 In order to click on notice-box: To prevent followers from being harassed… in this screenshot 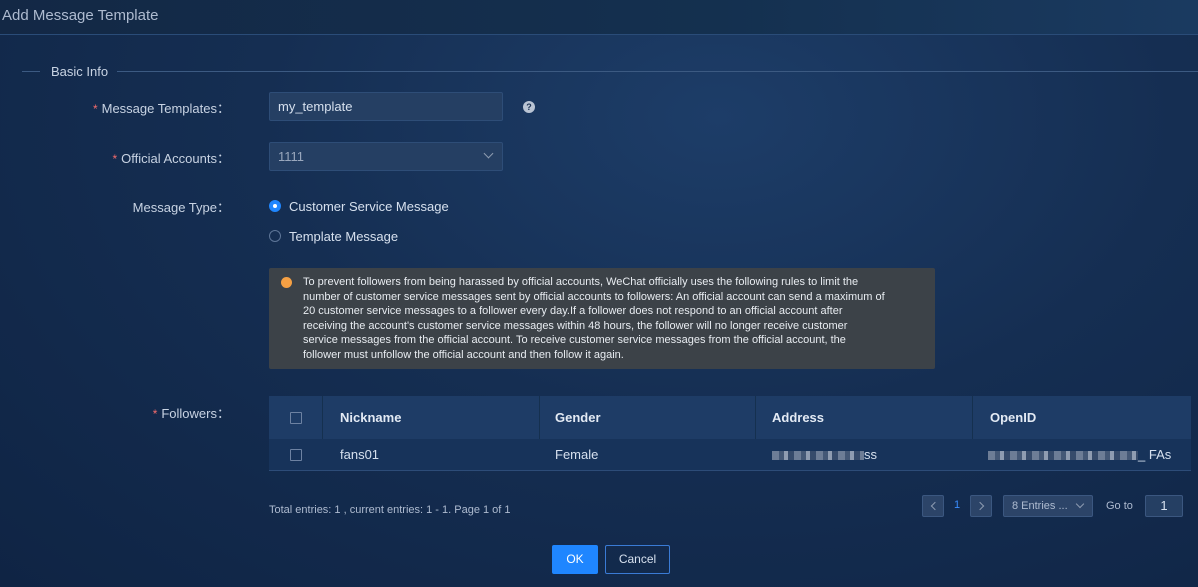, I will do `click(602, 318)`.